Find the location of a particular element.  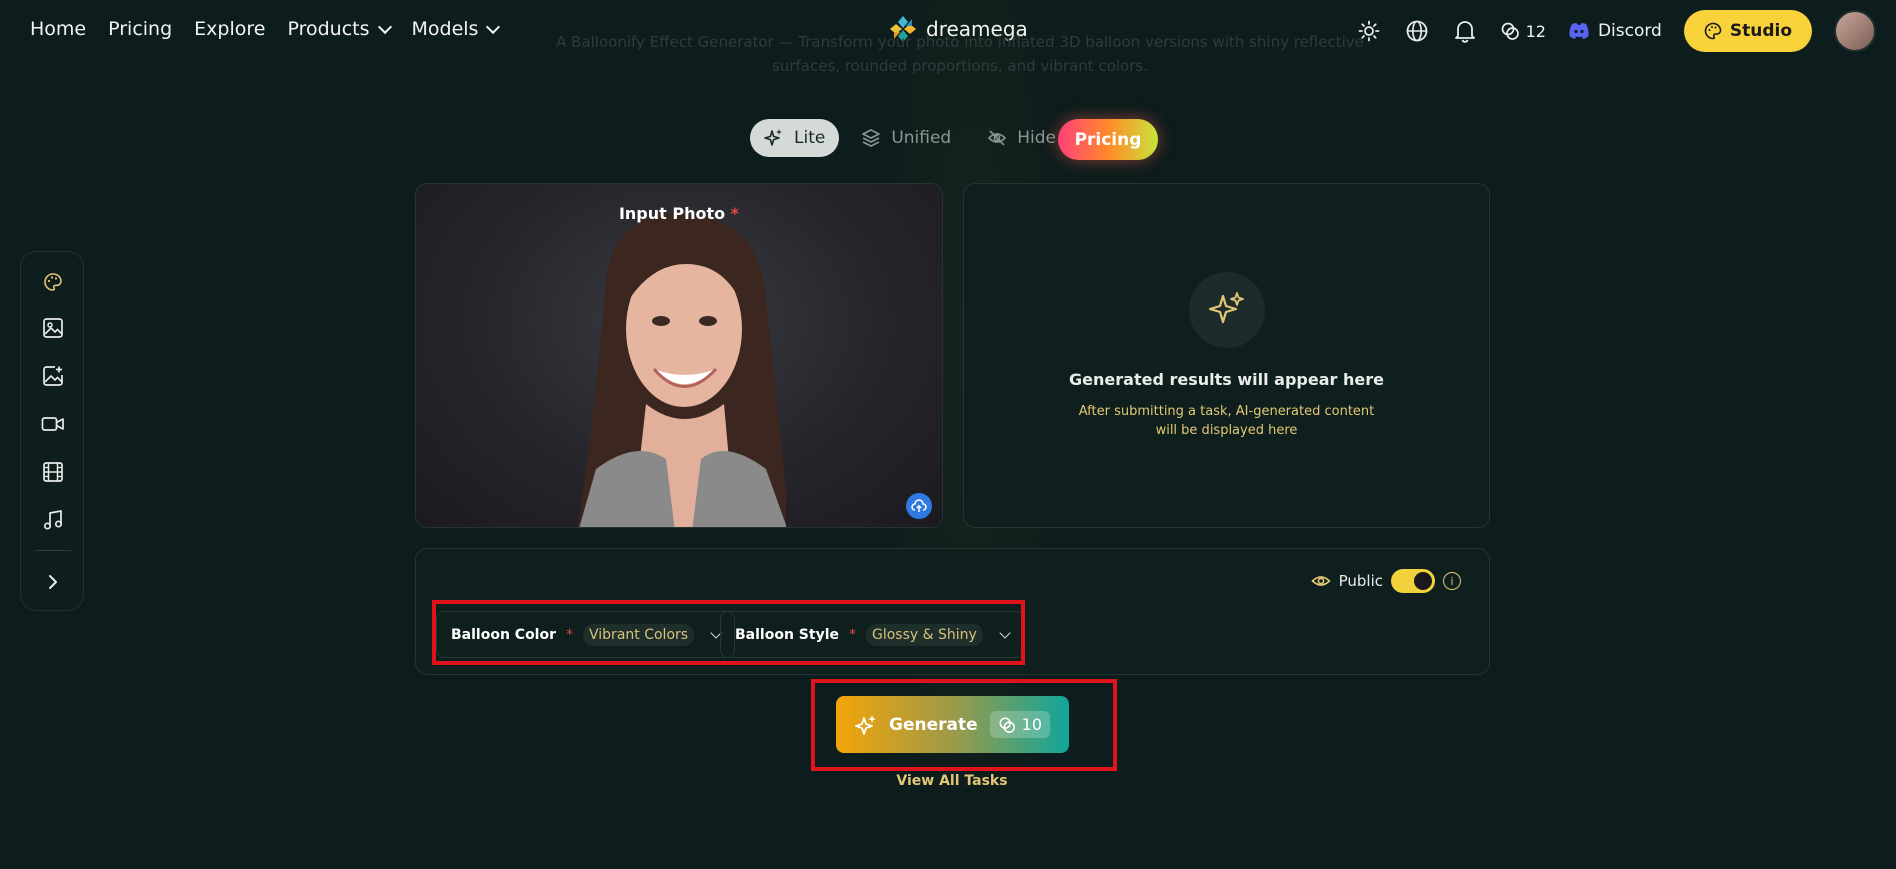

nav-explore-link: Explore is located at coordinates (229, 29).